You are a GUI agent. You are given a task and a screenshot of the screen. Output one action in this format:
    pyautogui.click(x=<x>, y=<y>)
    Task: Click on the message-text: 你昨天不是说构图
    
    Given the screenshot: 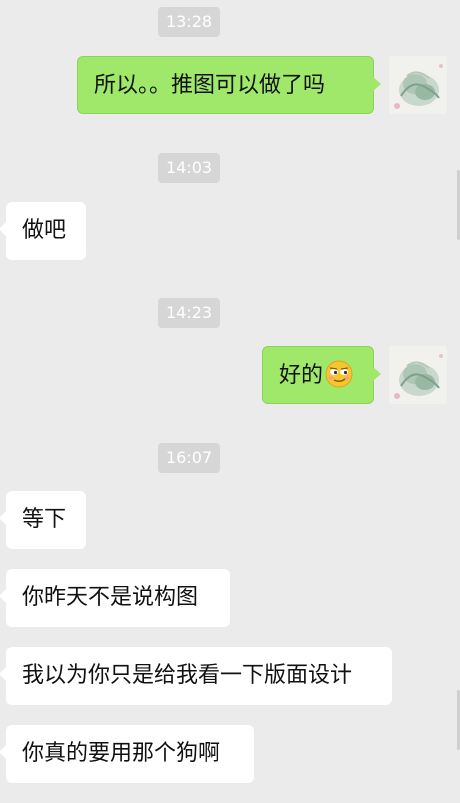 What is the action you would take?
    pyautogui.click(x=110, y=597)
    